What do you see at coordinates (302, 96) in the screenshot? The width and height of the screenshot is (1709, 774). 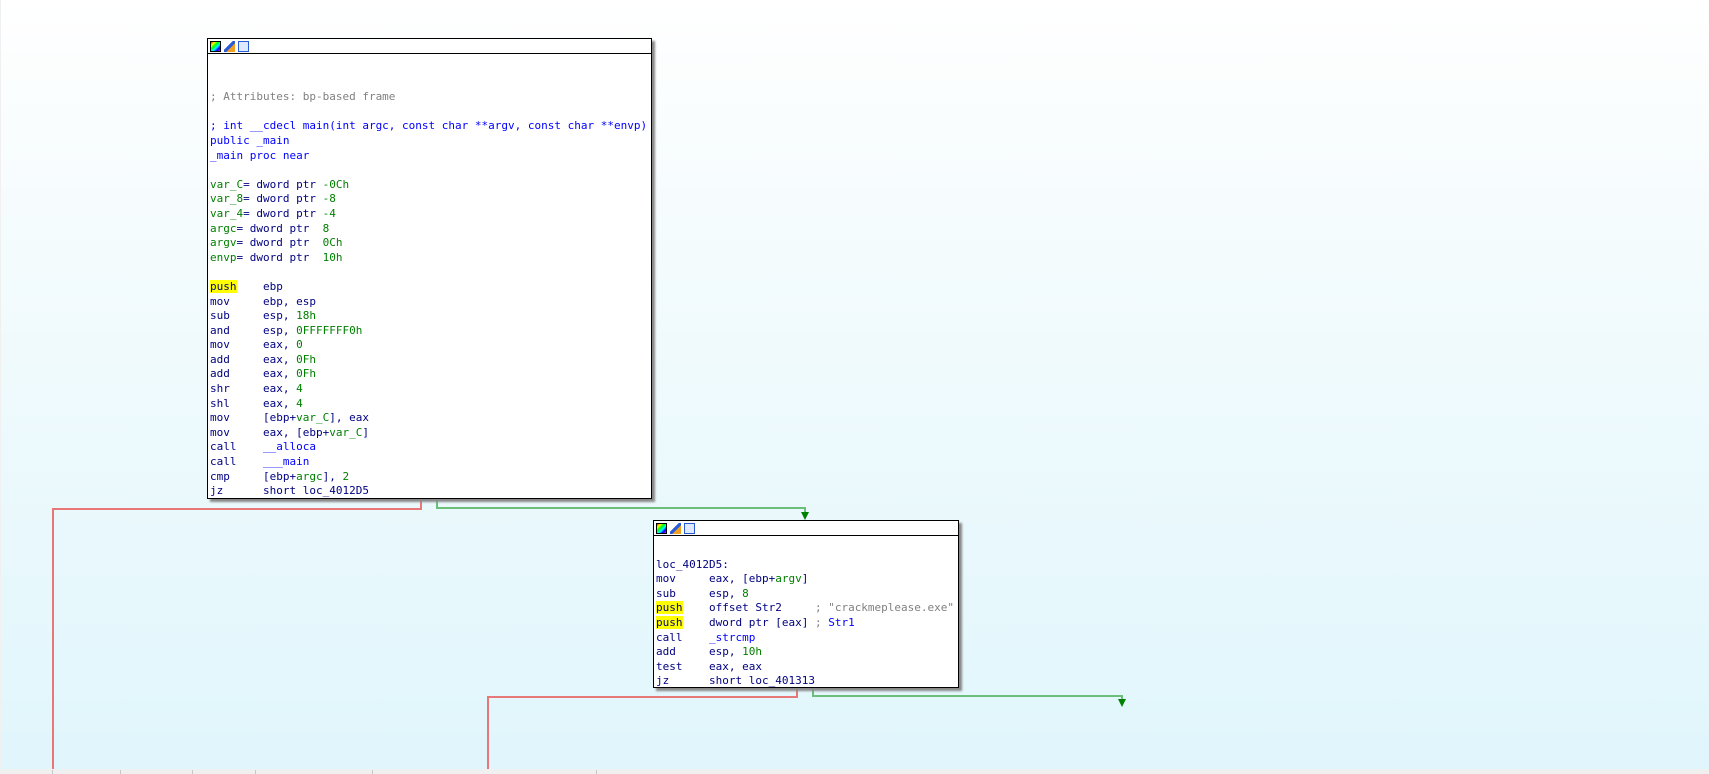 I see `comment: ; Attributes: bp-based frame` at bounding box center [302, 96].